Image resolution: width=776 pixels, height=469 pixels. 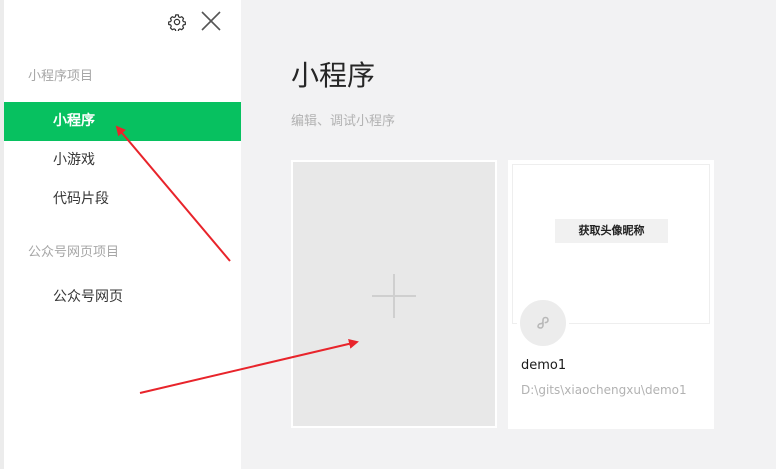 What do you see at coordinates (81, 199) in the screenshot?
I see `sidebar-item-label: 代码片段` at bounding box center [81, 199].